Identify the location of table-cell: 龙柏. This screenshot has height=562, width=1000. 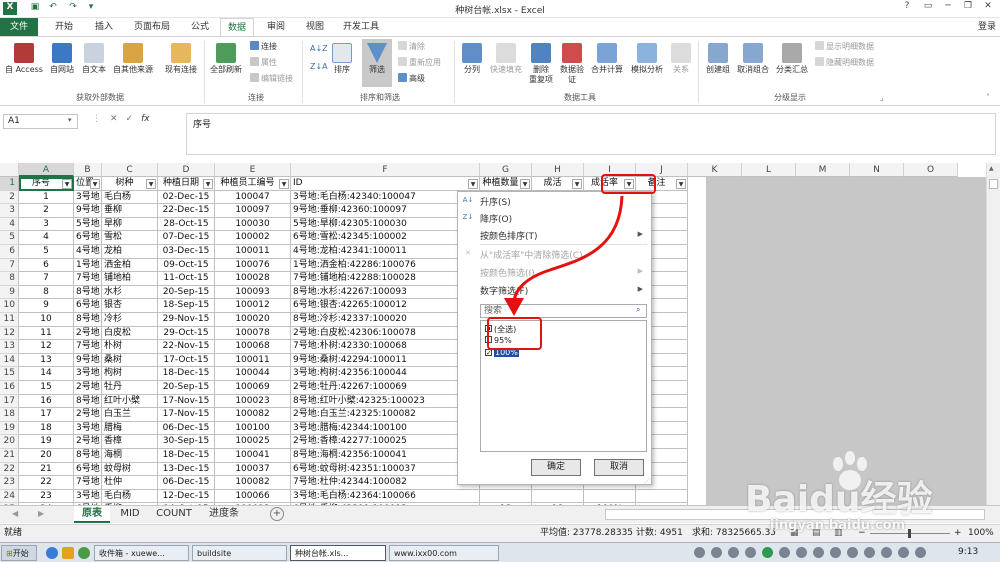
(130, 252).